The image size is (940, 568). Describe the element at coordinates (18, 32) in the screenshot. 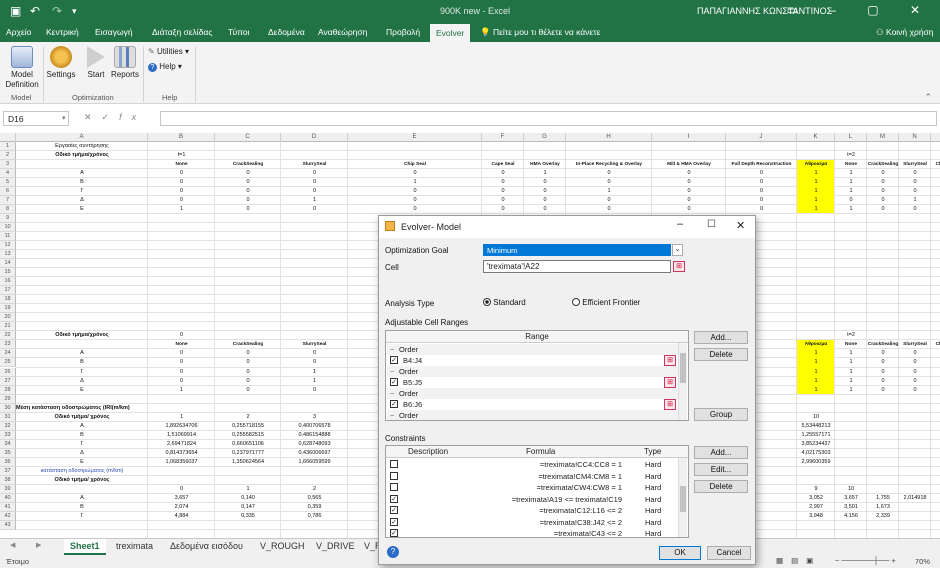

I see `tab-file: Αρχείο` at that location.